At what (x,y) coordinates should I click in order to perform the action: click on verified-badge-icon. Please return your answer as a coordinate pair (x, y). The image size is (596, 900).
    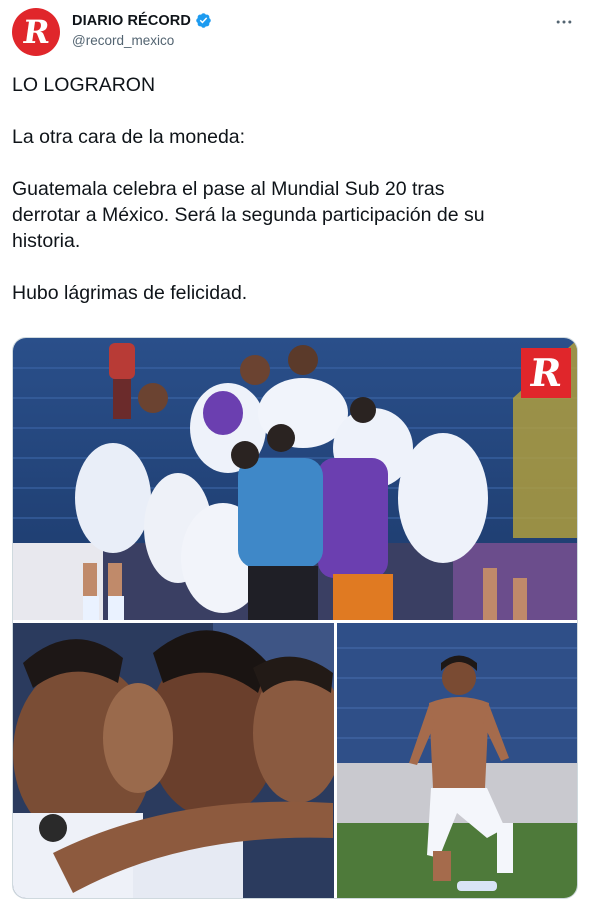
    Looking at the image, I should click on (203, 20).